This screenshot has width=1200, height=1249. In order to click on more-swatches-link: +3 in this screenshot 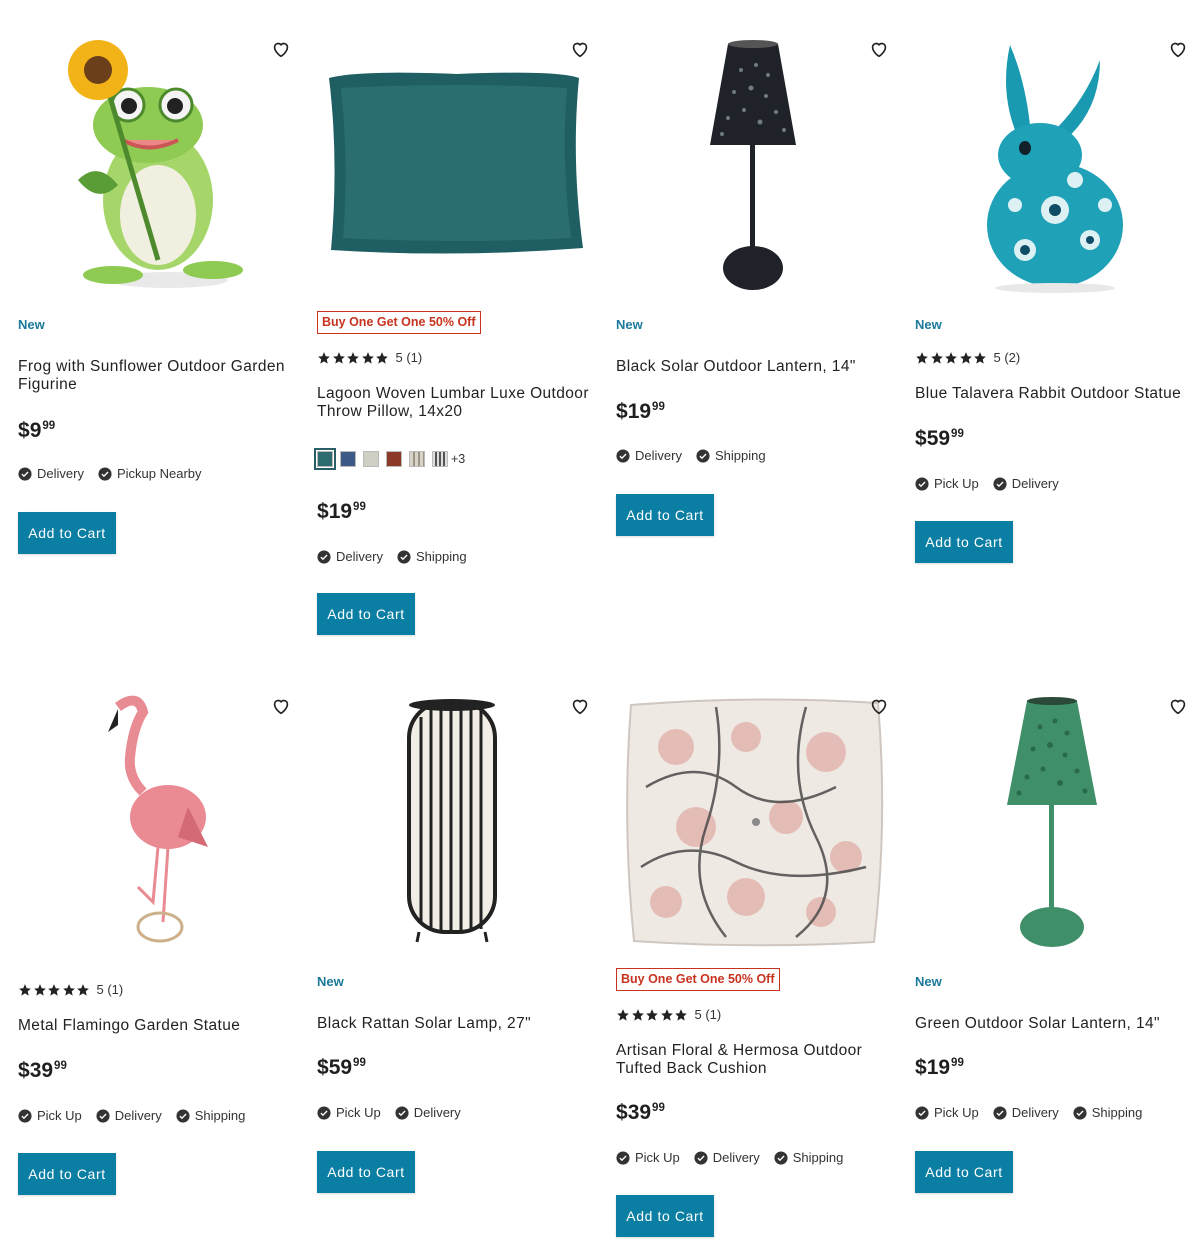, I will do `click(458, 459)`.